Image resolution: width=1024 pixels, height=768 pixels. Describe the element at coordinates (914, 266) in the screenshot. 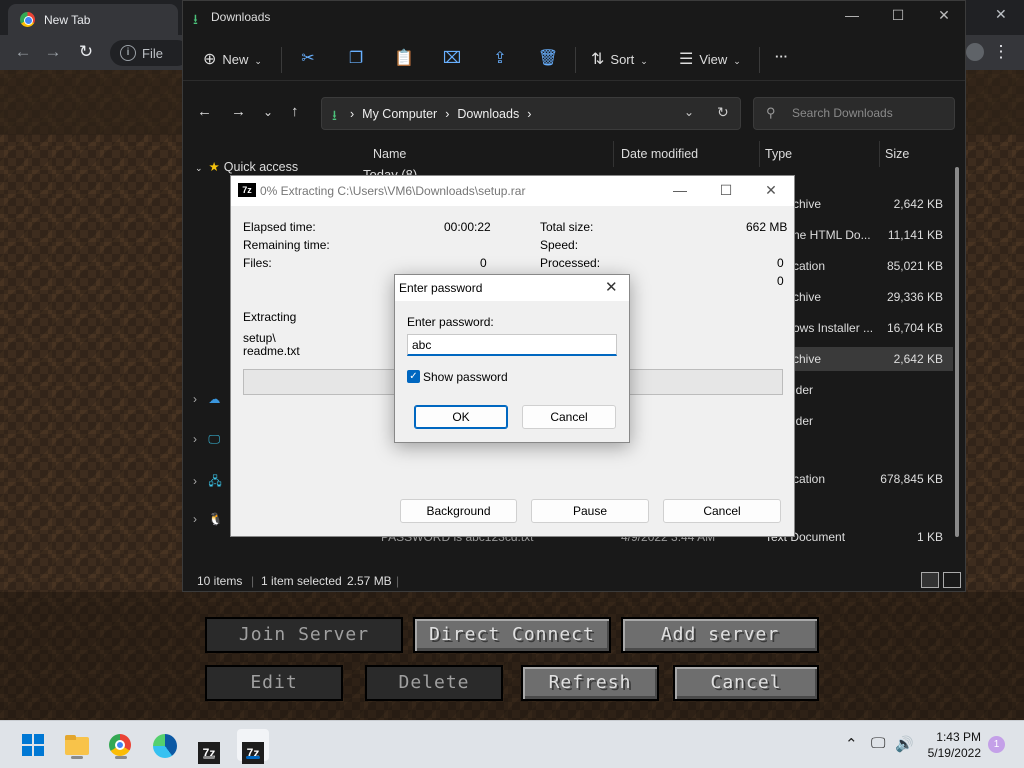

I see `row-size: 85,021 KB` at that location.